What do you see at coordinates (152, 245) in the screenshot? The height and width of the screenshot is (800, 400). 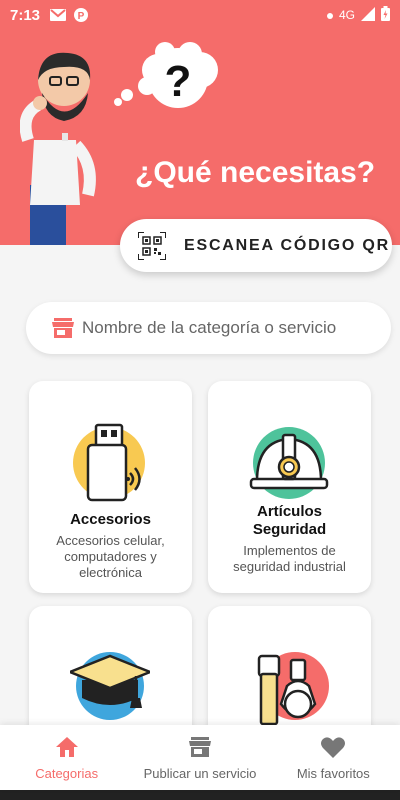 I see `qr-code-icon` at bounding box center [152, 245].